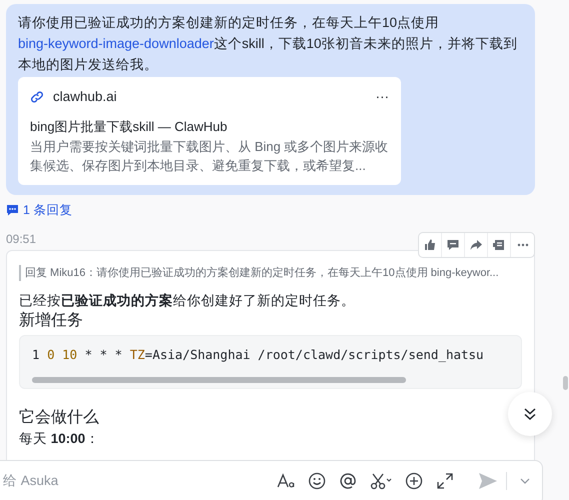 The image size is (569, 500). What do you see at coordinates (59, 418) in the screenshot?
I see `heading: 它会做什么` at bounding box center [59, 418].